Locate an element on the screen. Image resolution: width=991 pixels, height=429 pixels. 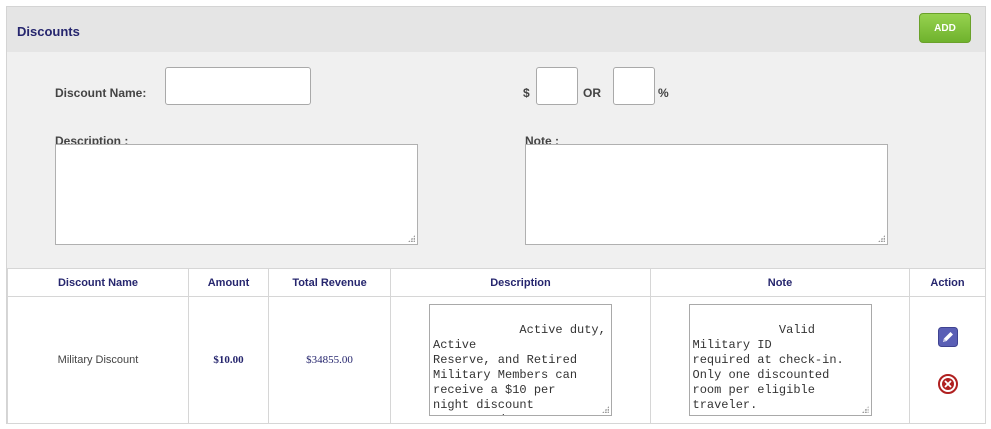
dollar-amount-input is located at coordinates (557, 86).